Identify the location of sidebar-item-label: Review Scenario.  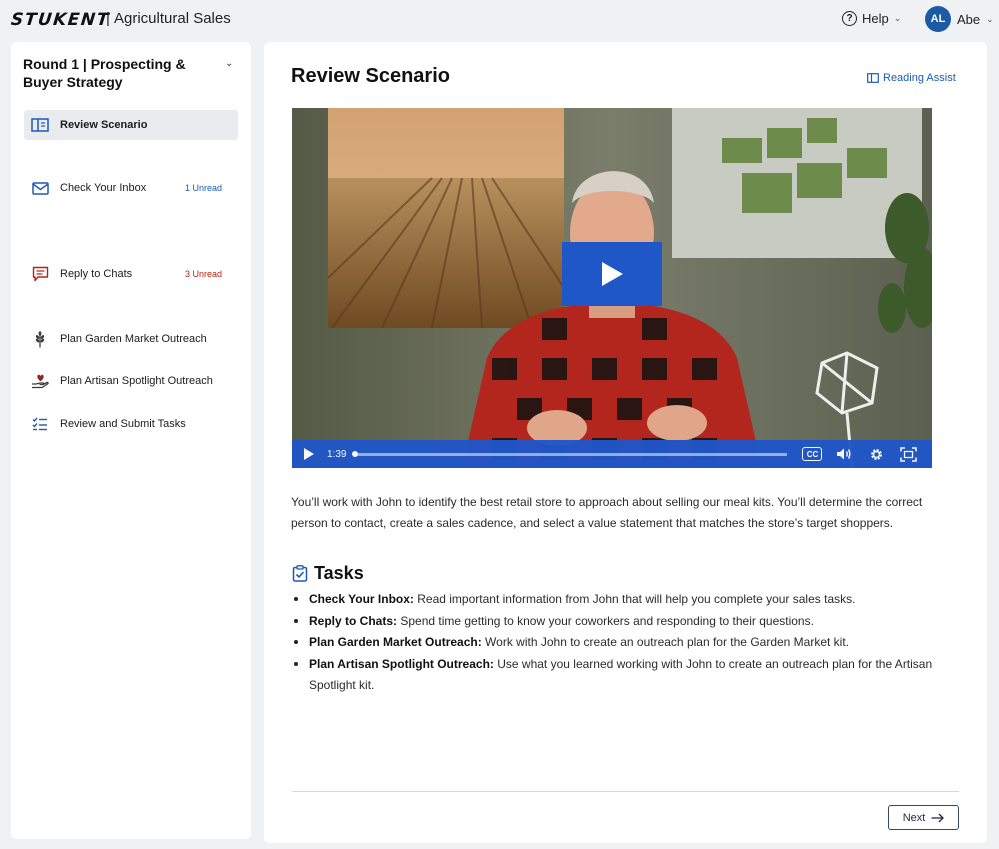
(104, 125).